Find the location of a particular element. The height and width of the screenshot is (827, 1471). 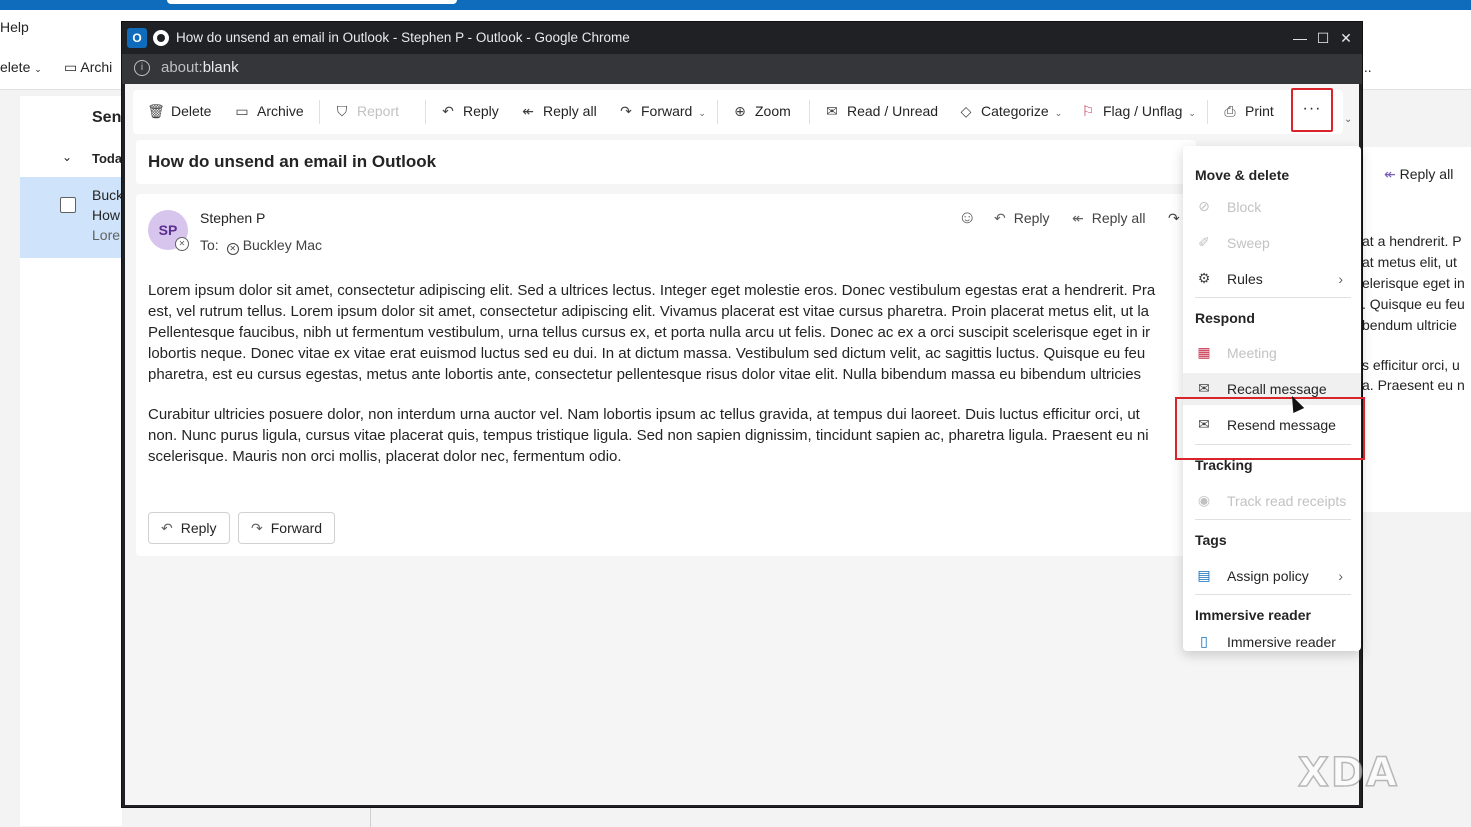

menu-section-tags: Tags is located at coordinates (1211, 540).